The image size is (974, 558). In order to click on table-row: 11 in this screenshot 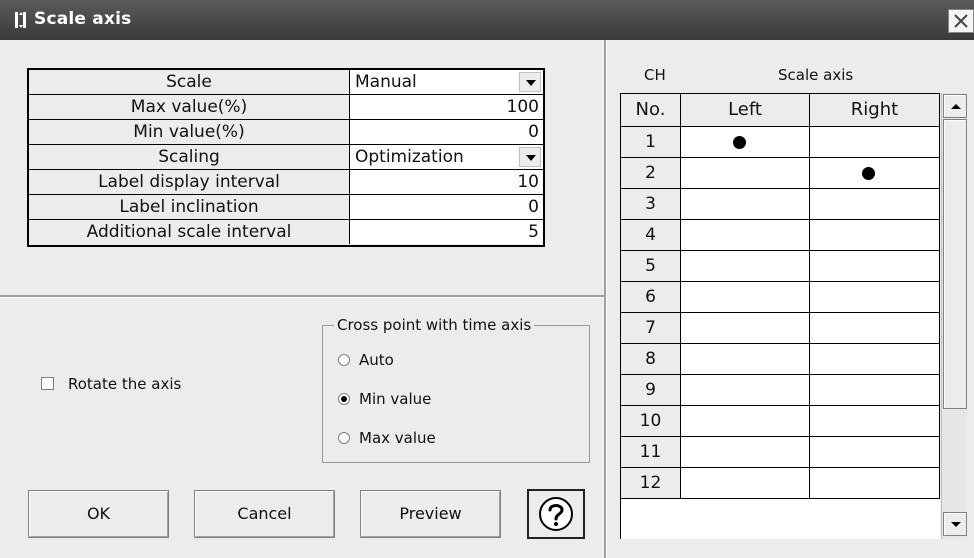, I will do `click(780, 452)`.